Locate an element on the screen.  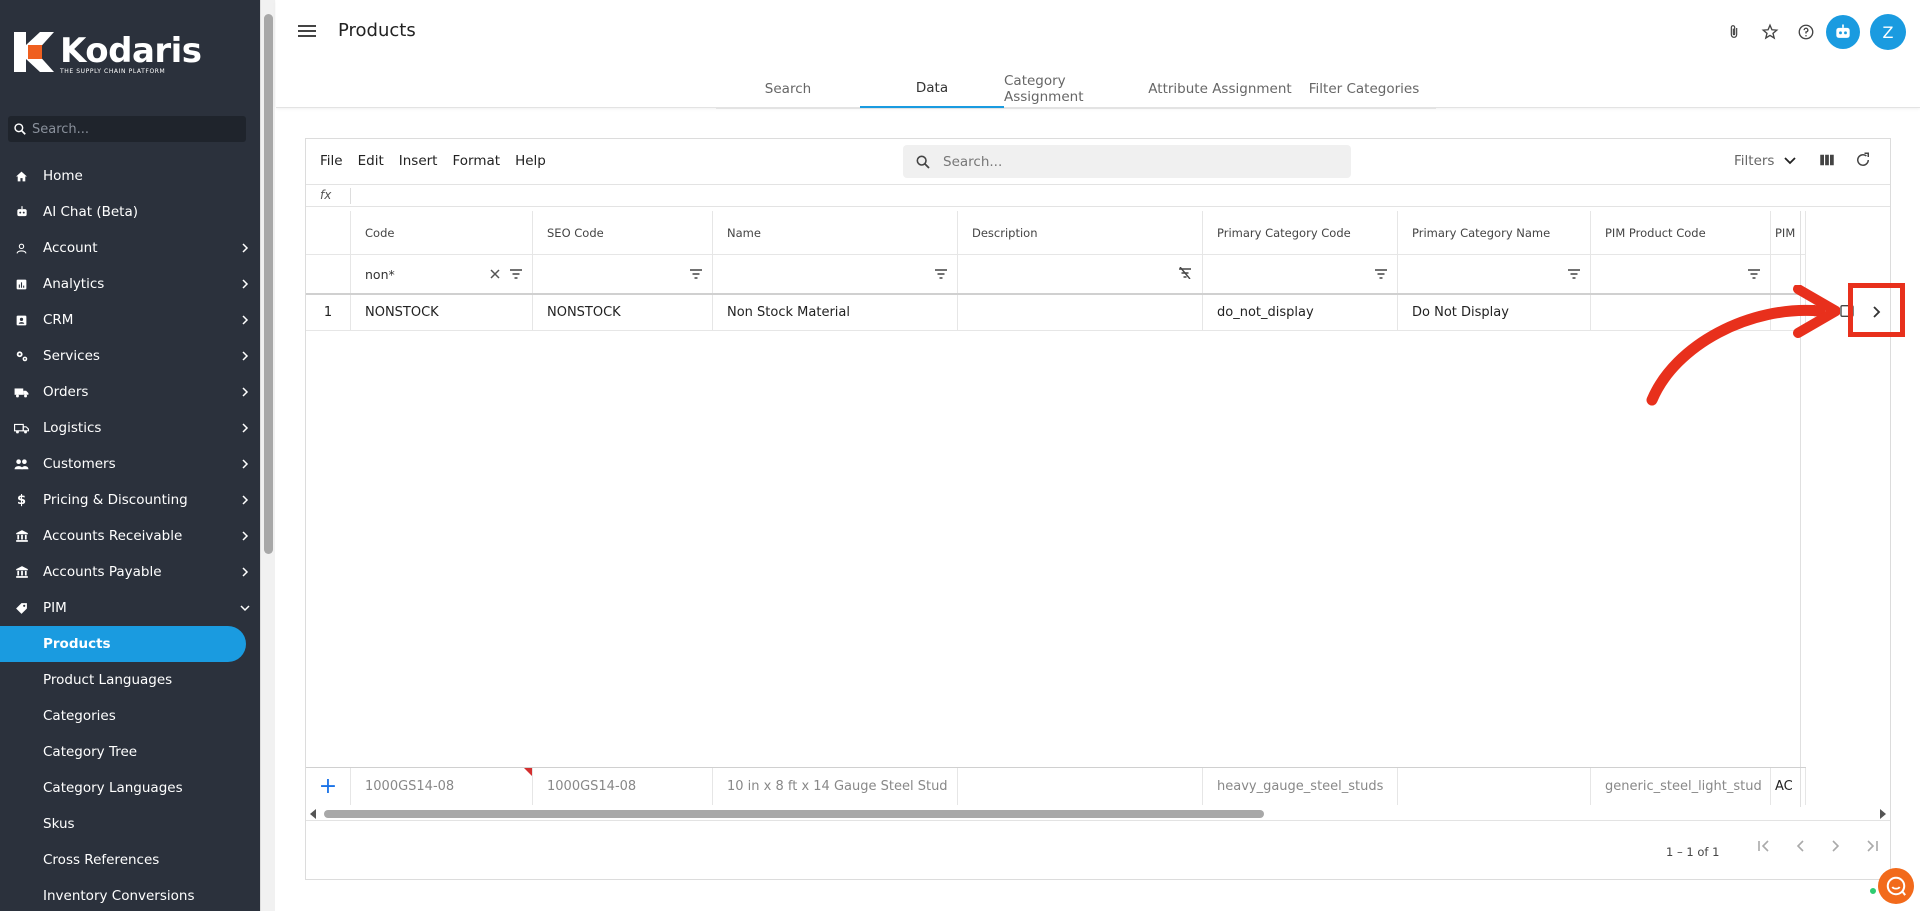
sidebar-item-pim: PIM is located at coordinates (130, 608).